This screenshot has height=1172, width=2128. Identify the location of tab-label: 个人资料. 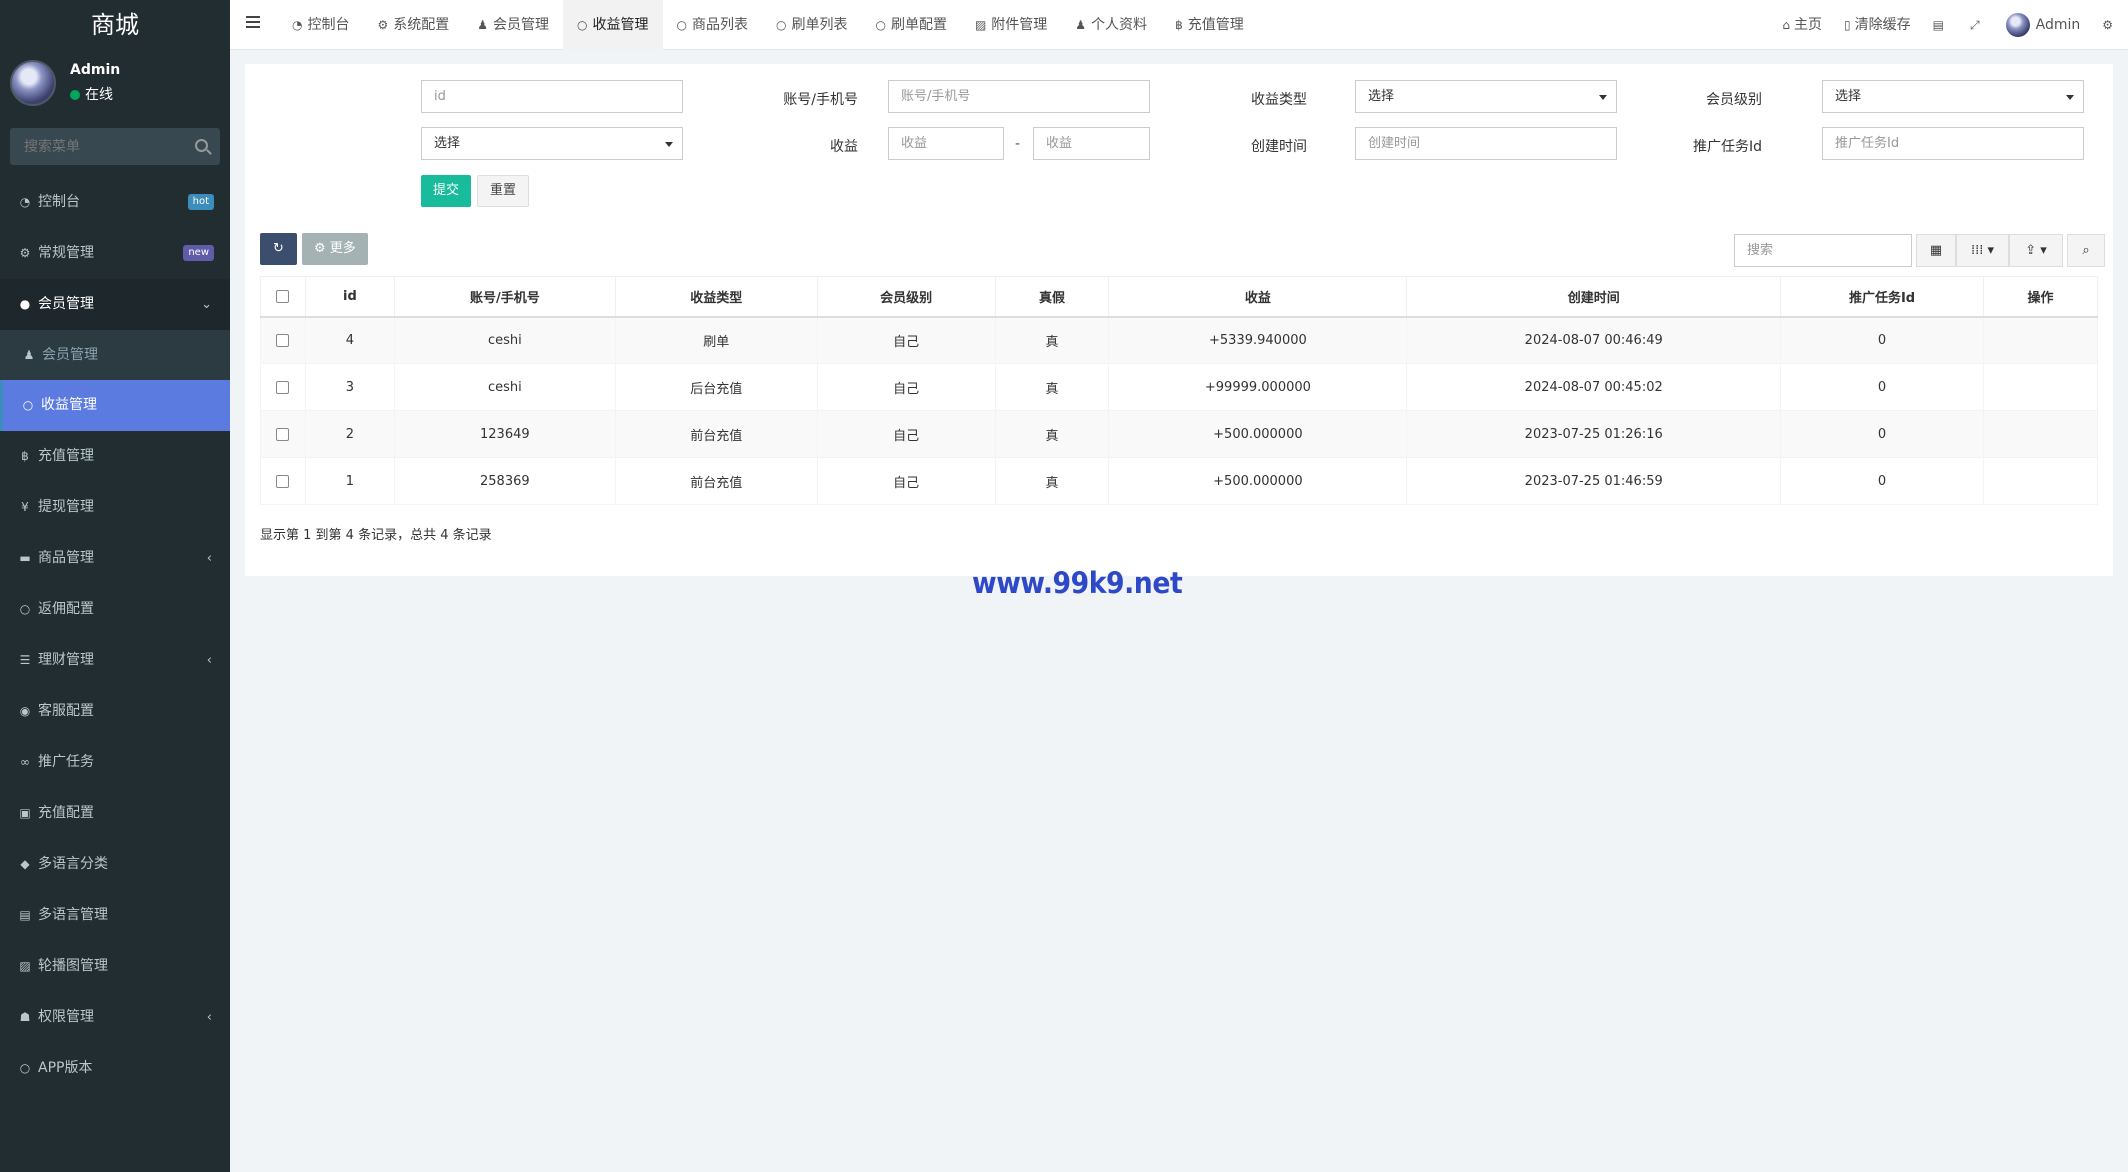
(1119, 25).